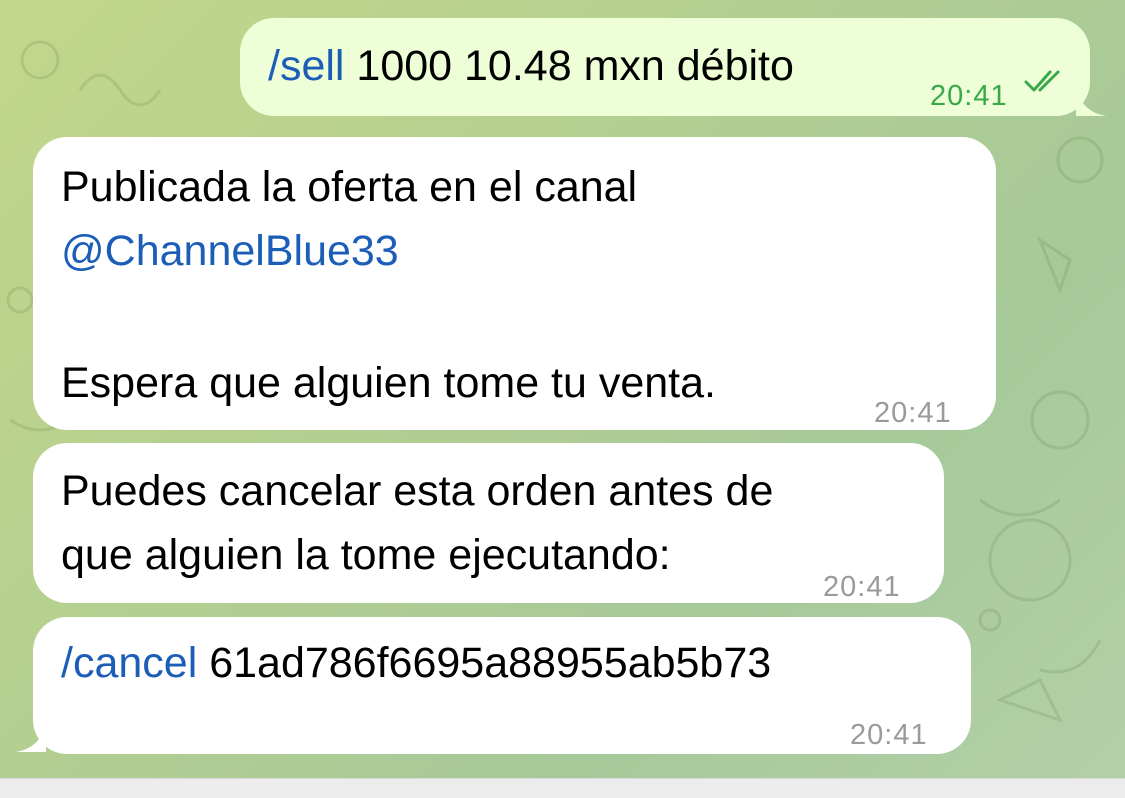  I want to click on message-text: /sell 1000 10.48 mxn débito, so click(531, 66).